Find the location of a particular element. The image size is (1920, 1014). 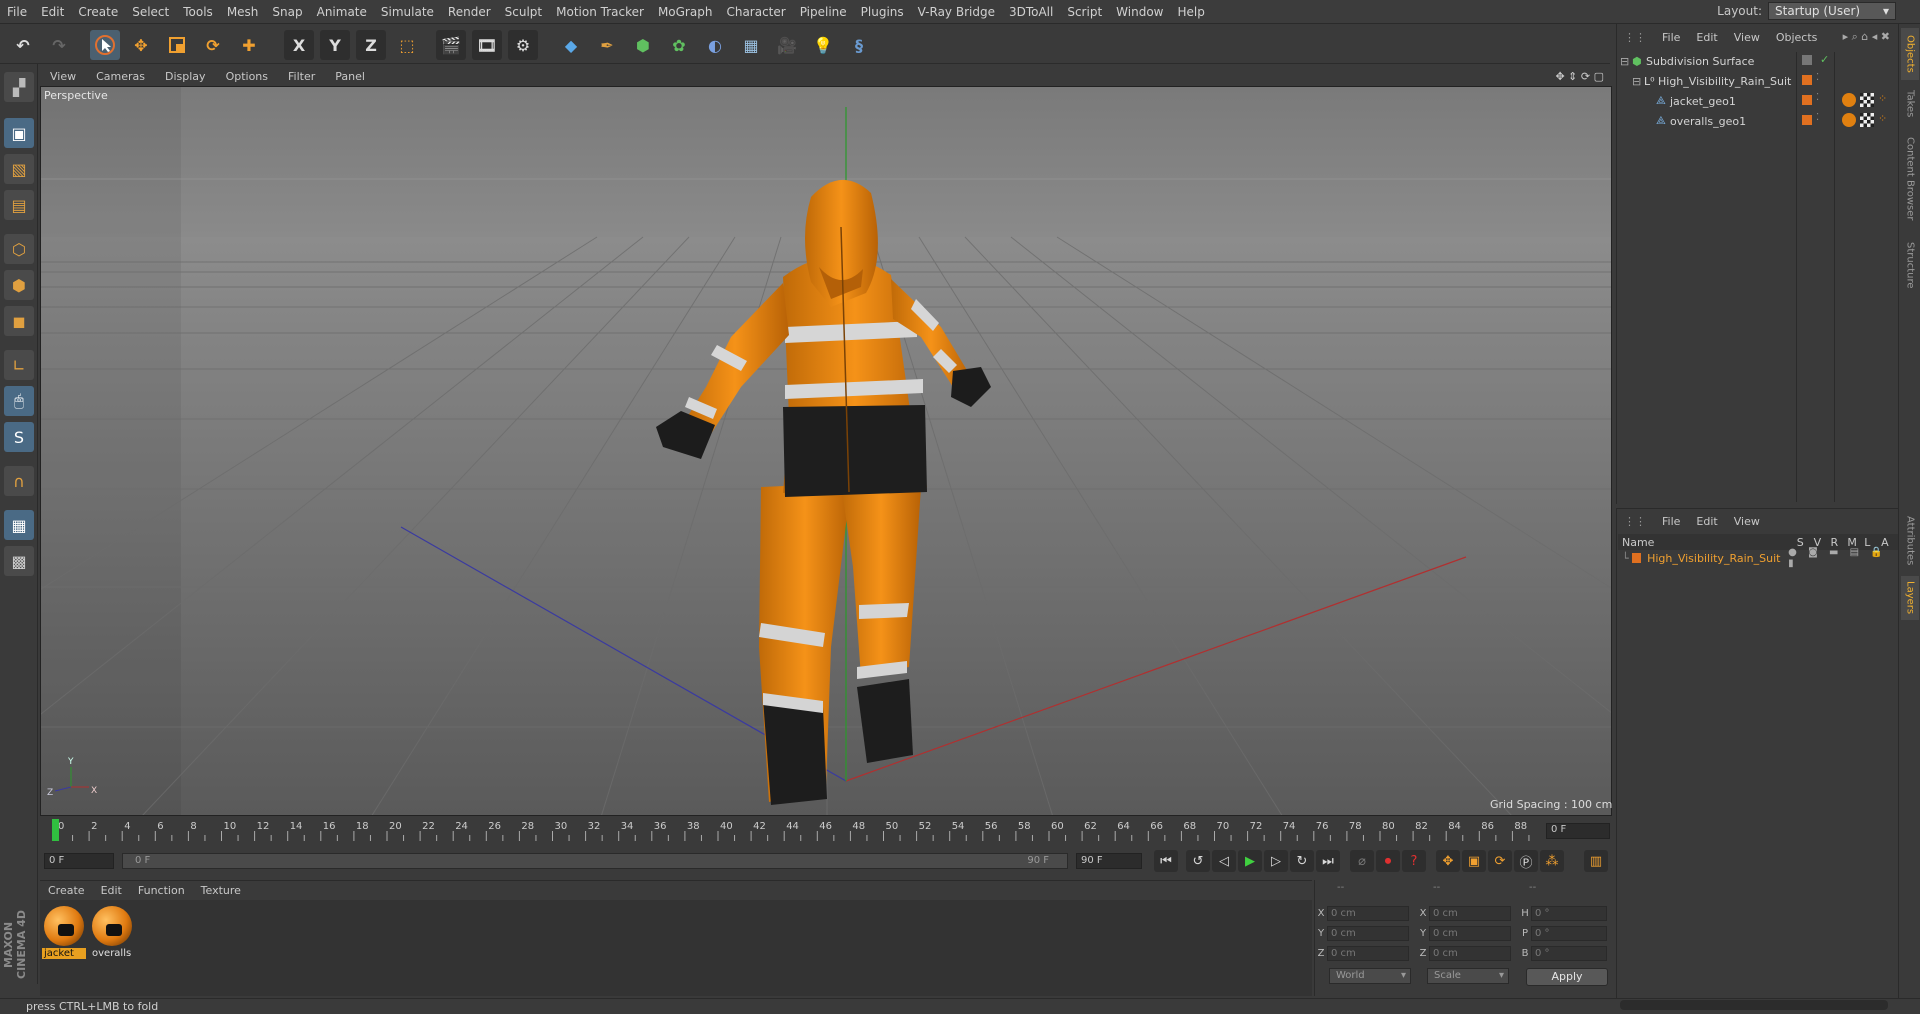

frame-range-slider: 0 F 90 F is located at coordinates (595, 861).